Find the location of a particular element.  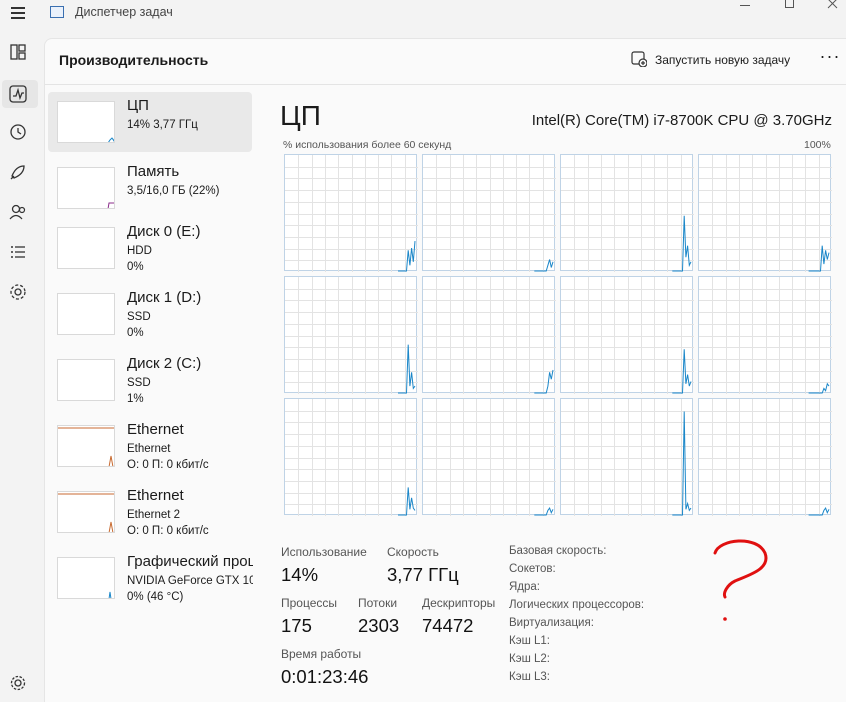

more-icon: ··· is located at coordinates (830, 56).